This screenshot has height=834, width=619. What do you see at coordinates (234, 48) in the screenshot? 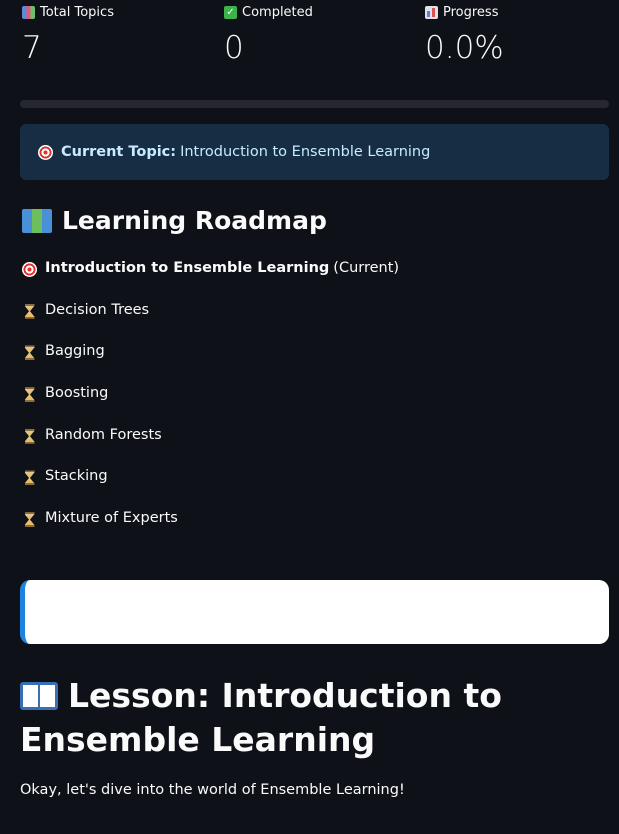
I see `metric-value: 0` at bounding box center [234, 48].